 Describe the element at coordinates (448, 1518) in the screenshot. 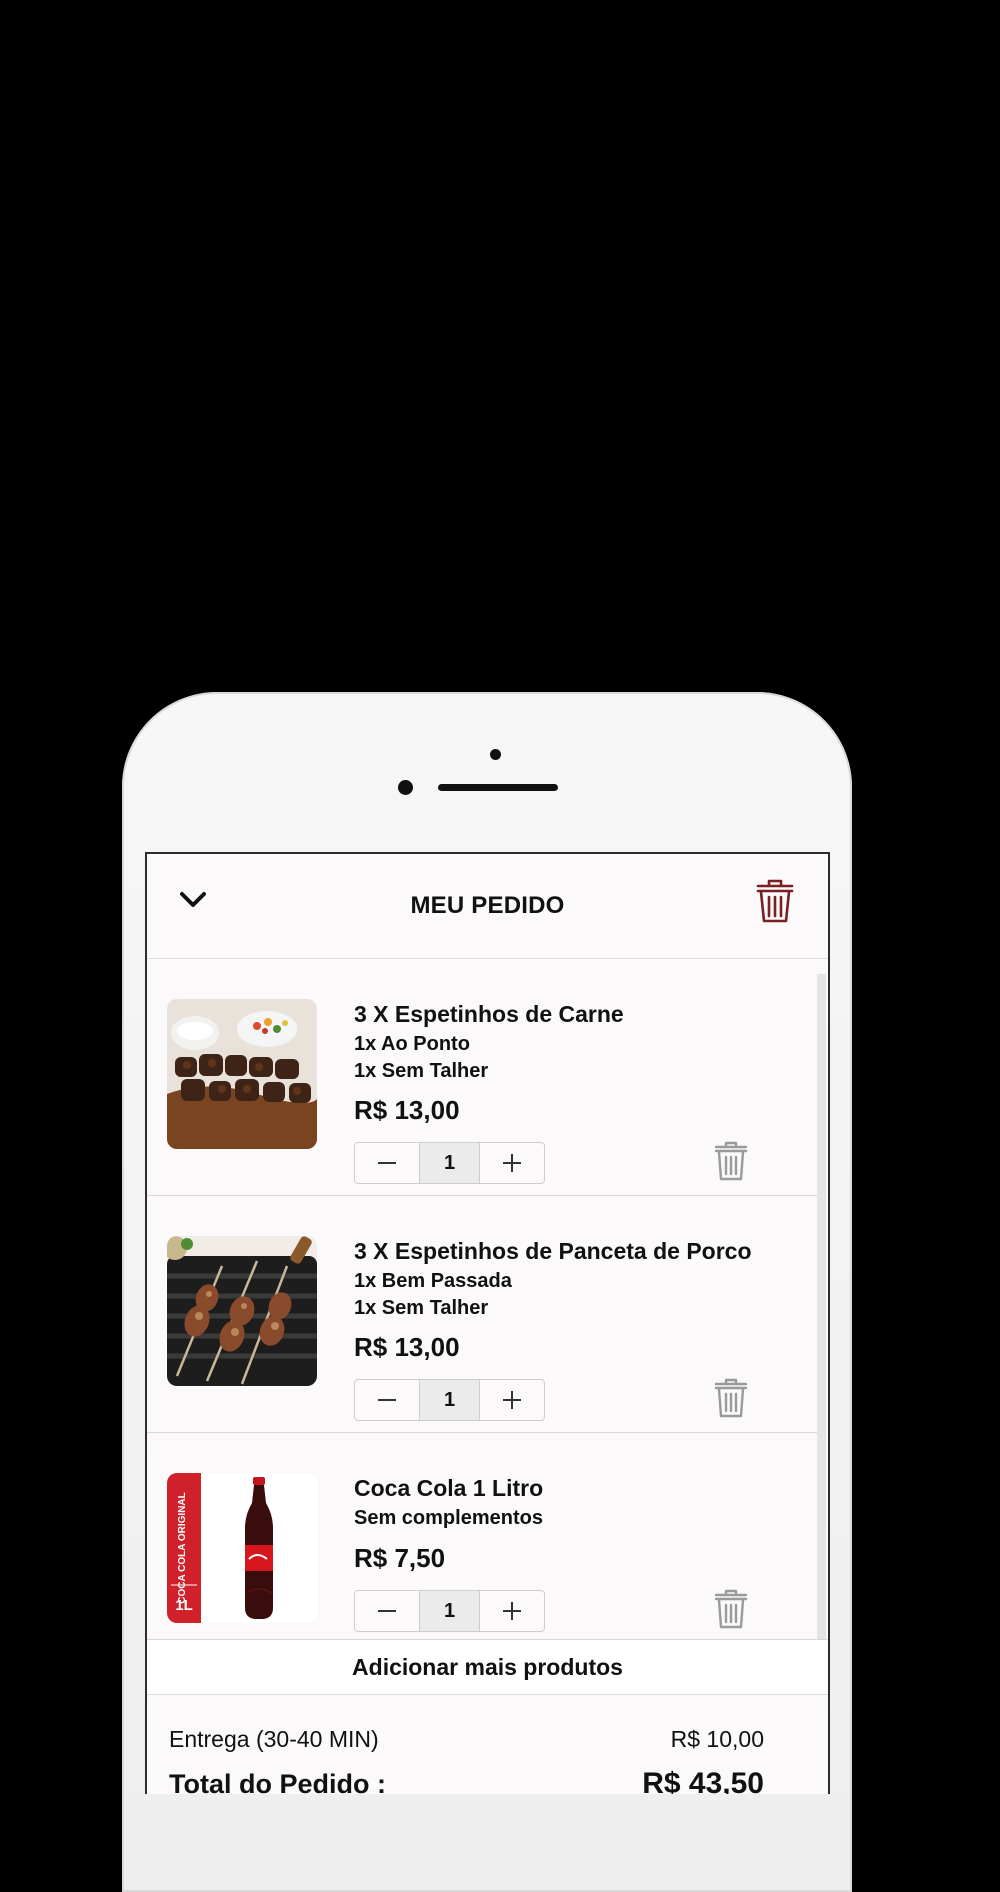

I see `item-option: Sem complementos` at that location.